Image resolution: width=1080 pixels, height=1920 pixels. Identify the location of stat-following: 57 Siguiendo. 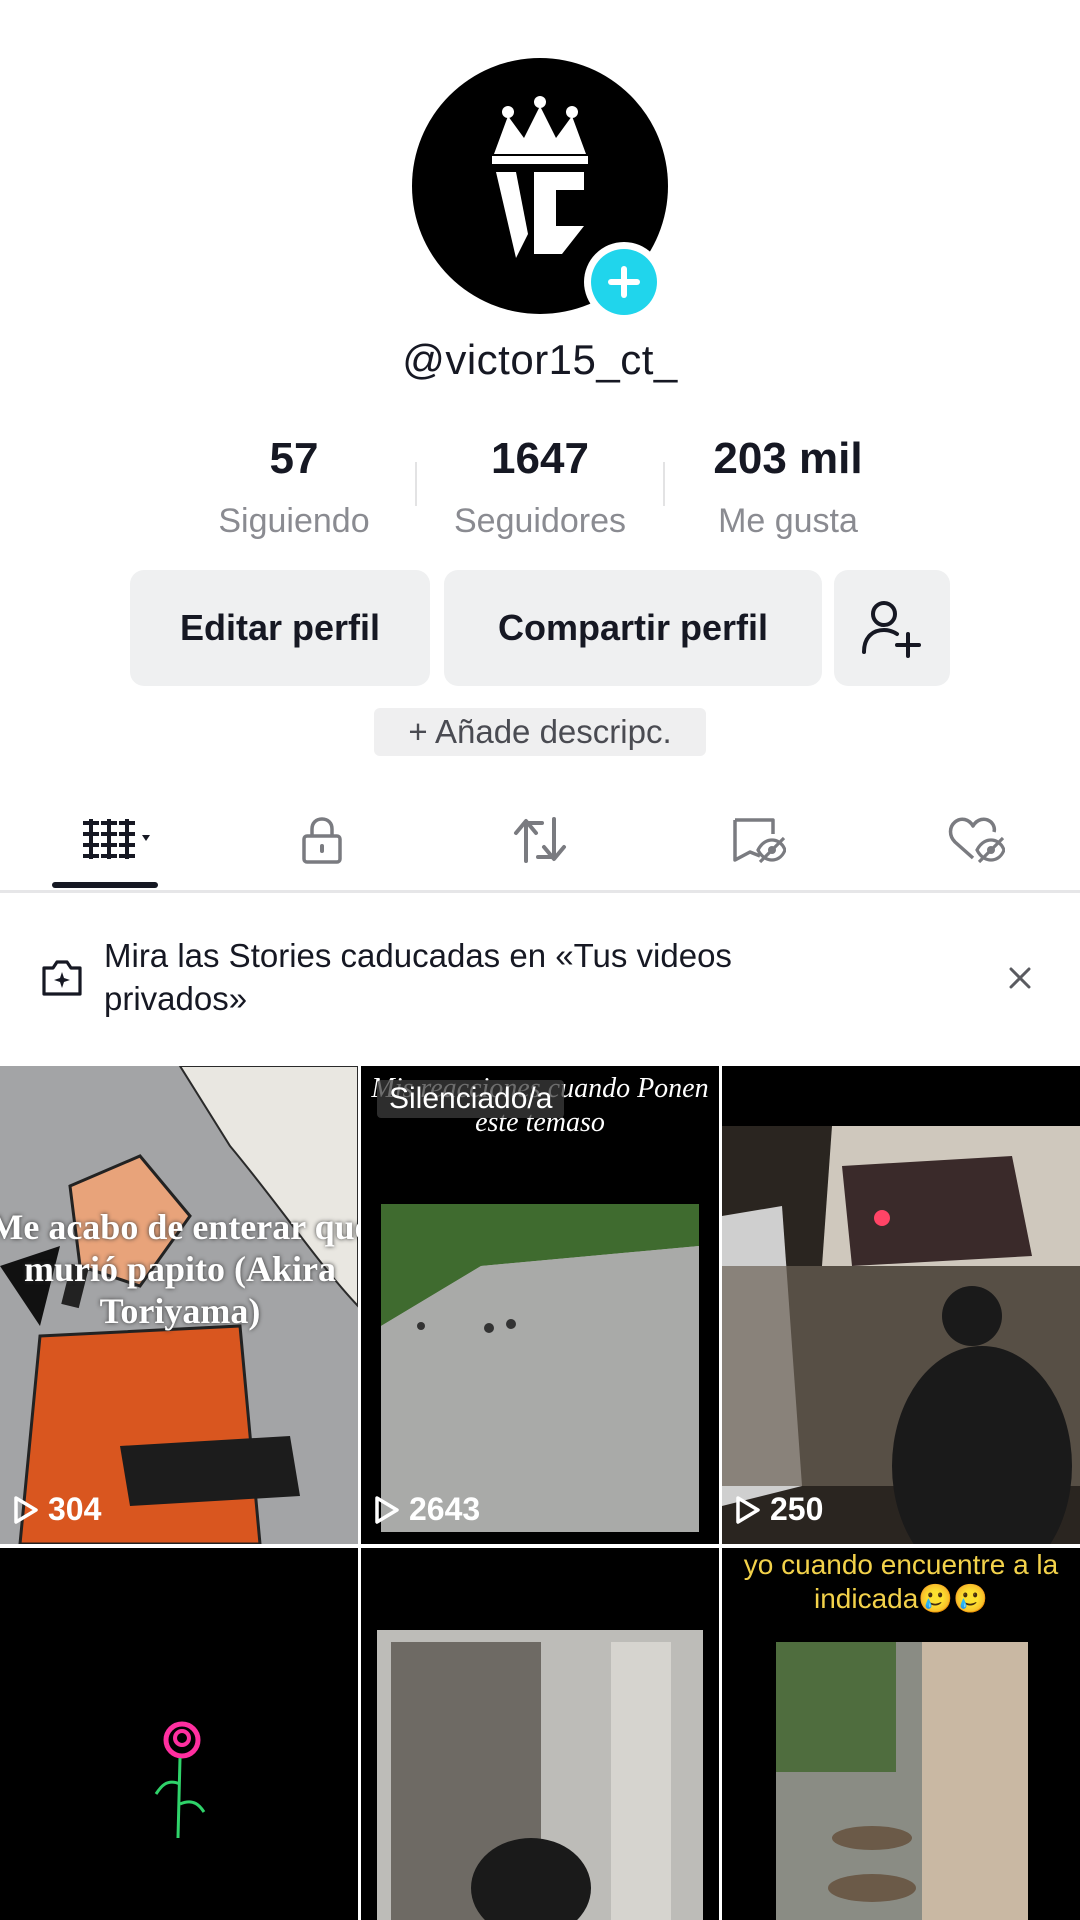
(294, 487).